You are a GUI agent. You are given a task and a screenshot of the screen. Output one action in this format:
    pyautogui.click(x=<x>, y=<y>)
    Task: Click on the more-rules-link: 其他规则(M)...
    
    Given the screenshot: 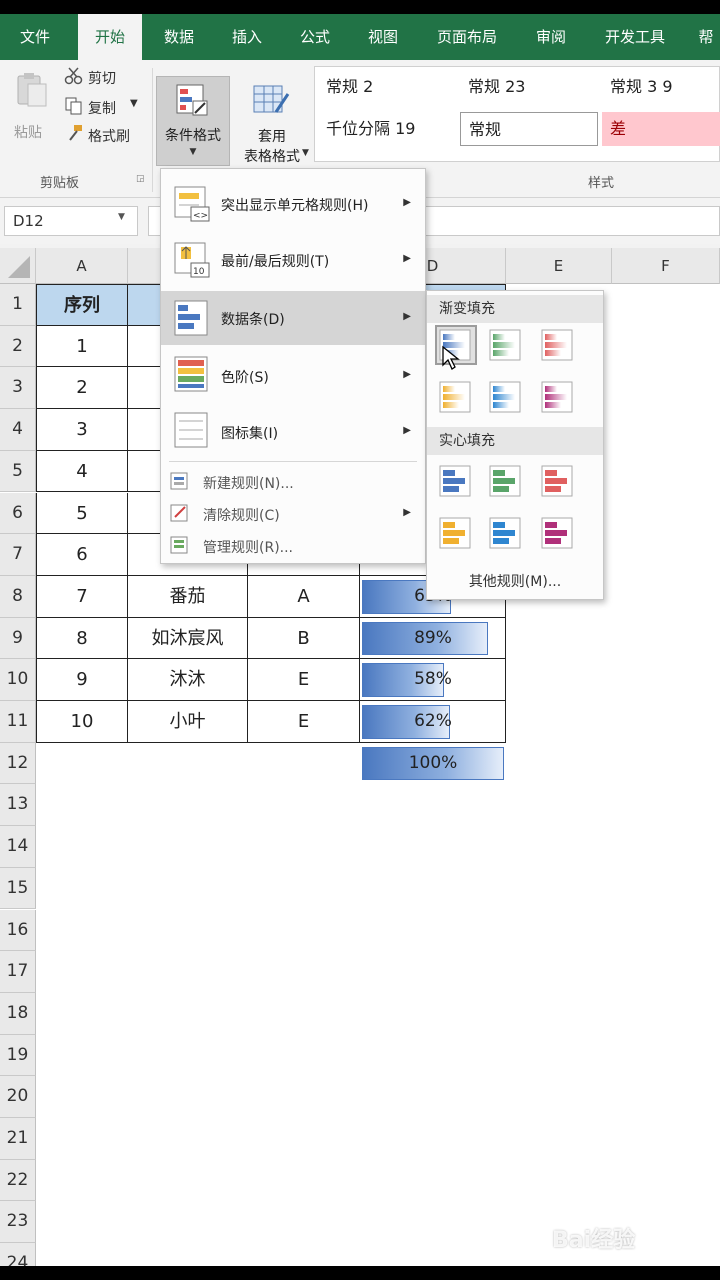 What is the action you would take?
    pyautogui.click(x=515, y=581)
    